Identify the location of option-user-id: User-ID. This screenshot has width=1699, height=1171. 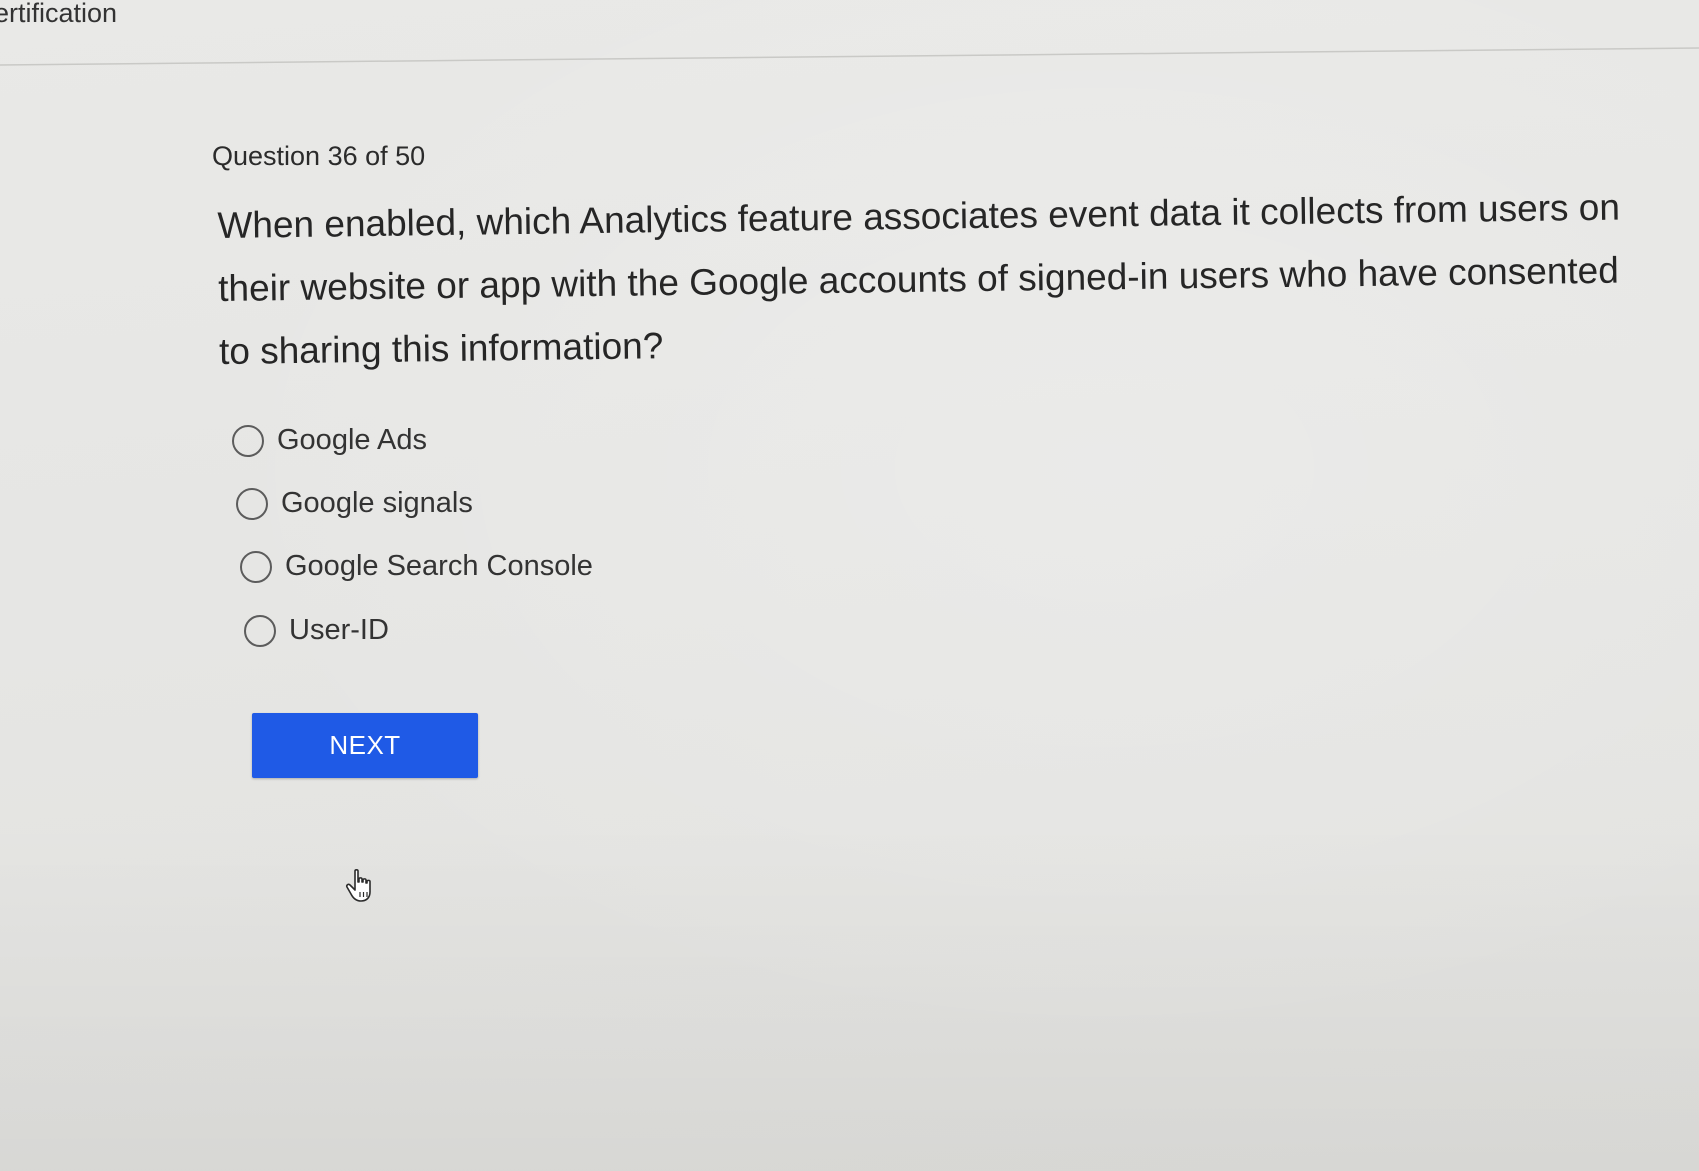
(316, 630).